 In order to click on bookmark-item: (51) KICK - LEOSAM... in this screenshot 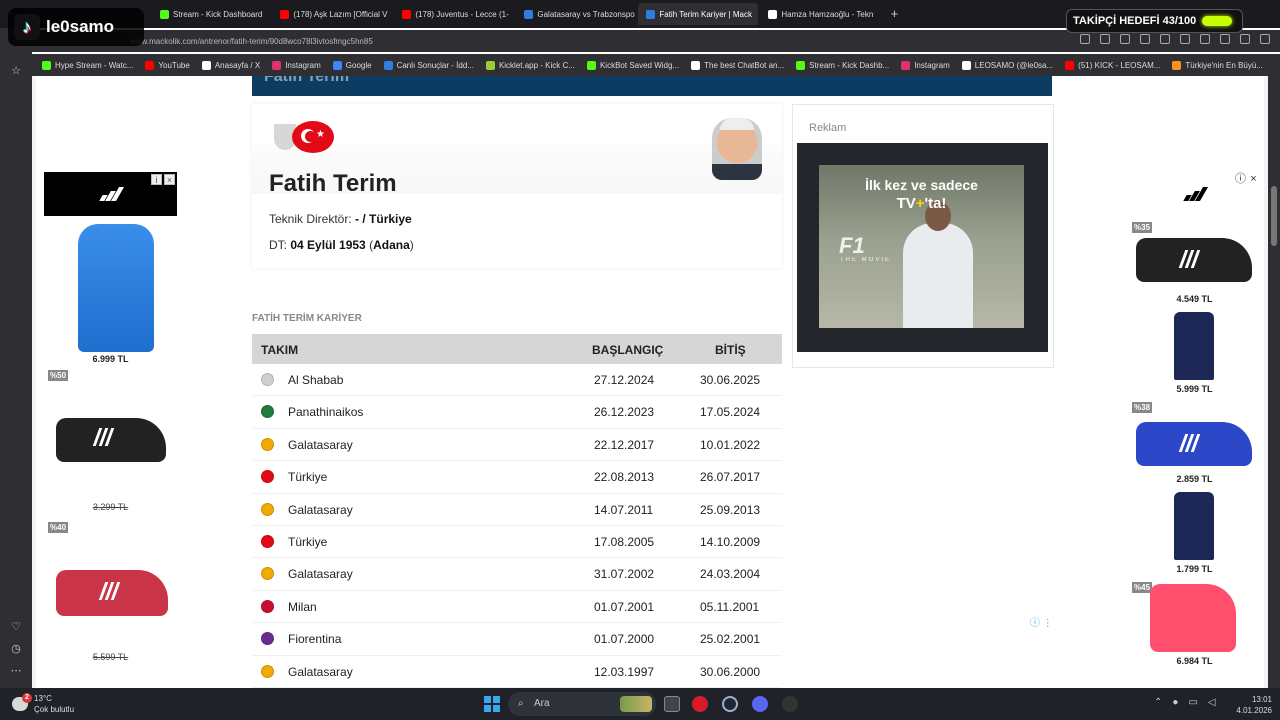, I will do `click(1112, 65)`.